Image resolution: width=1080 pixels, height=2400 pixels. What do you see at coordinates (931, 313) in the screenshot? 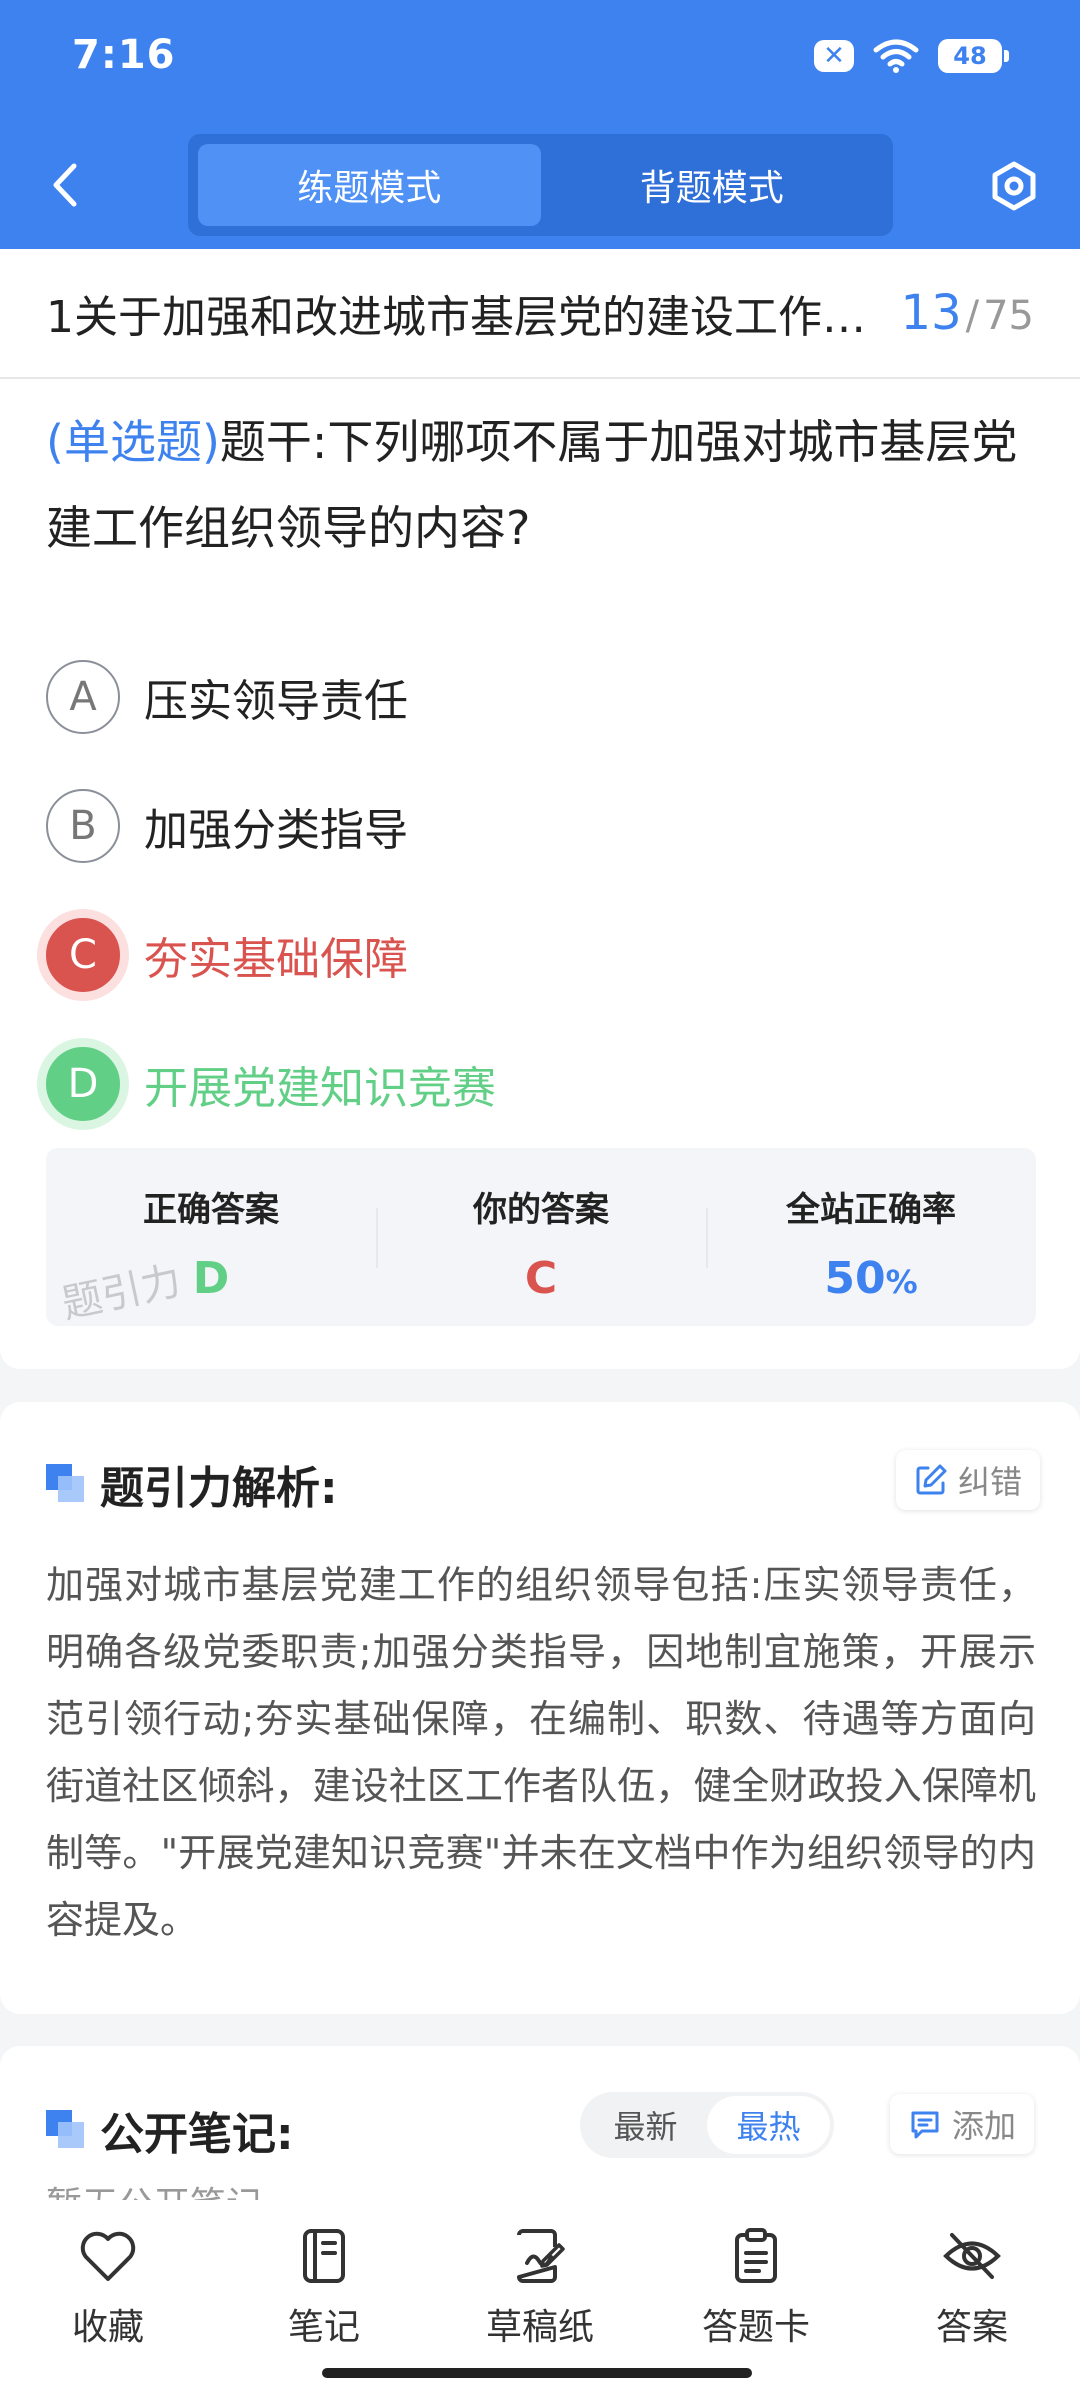
I see `current-number: 13` at bounding box center [931, 313].